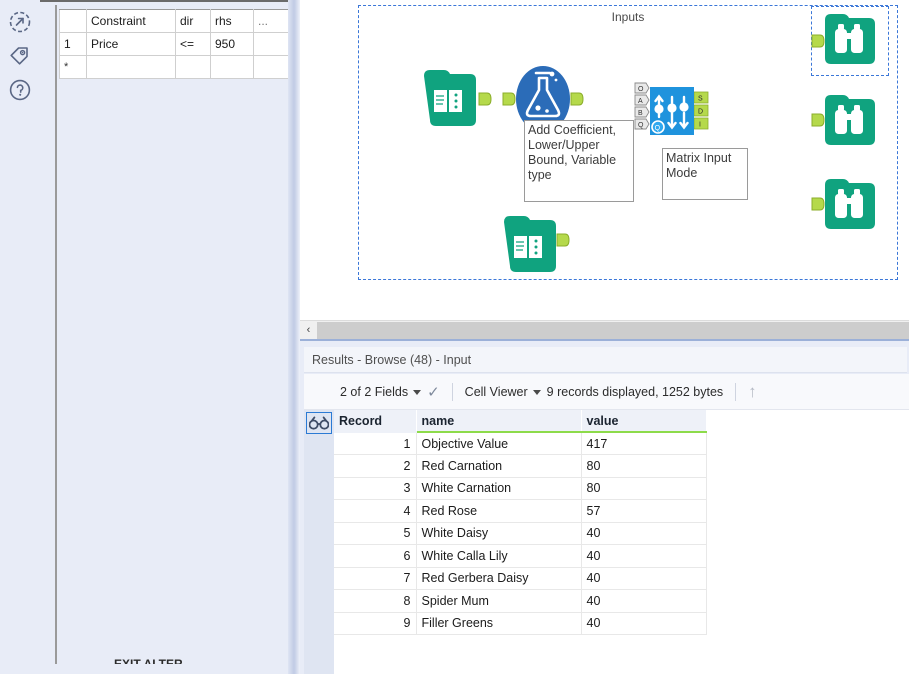 This screenshot has width=909, height=674. What do you see at coordinates (499, 601) in the screenshot?
I see `cell-name: Spider Mum` at bounding box center [499, 601].